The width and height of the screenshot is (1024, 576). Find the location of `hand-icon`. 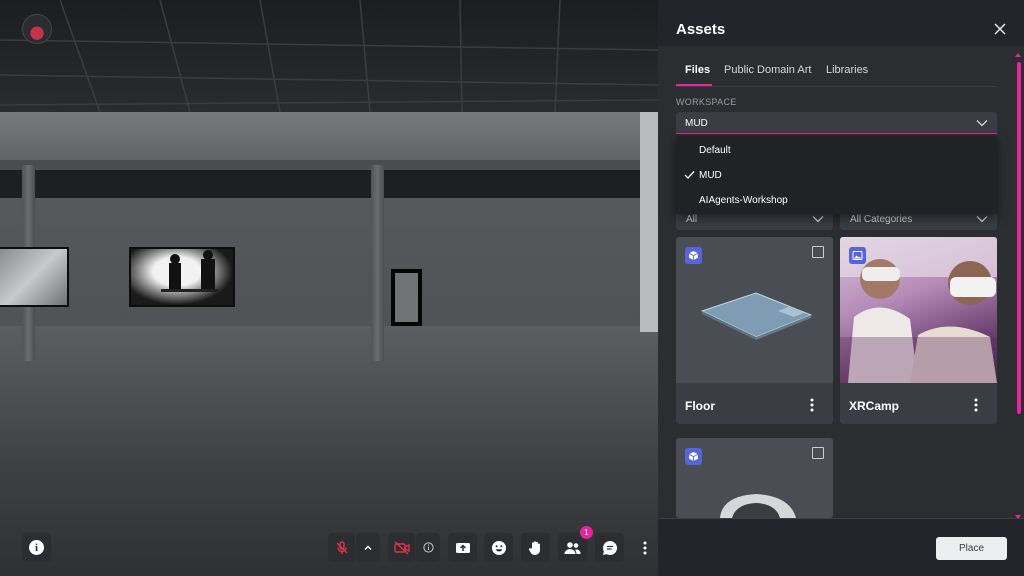

hand-icon is located at coordinates (534, 547).